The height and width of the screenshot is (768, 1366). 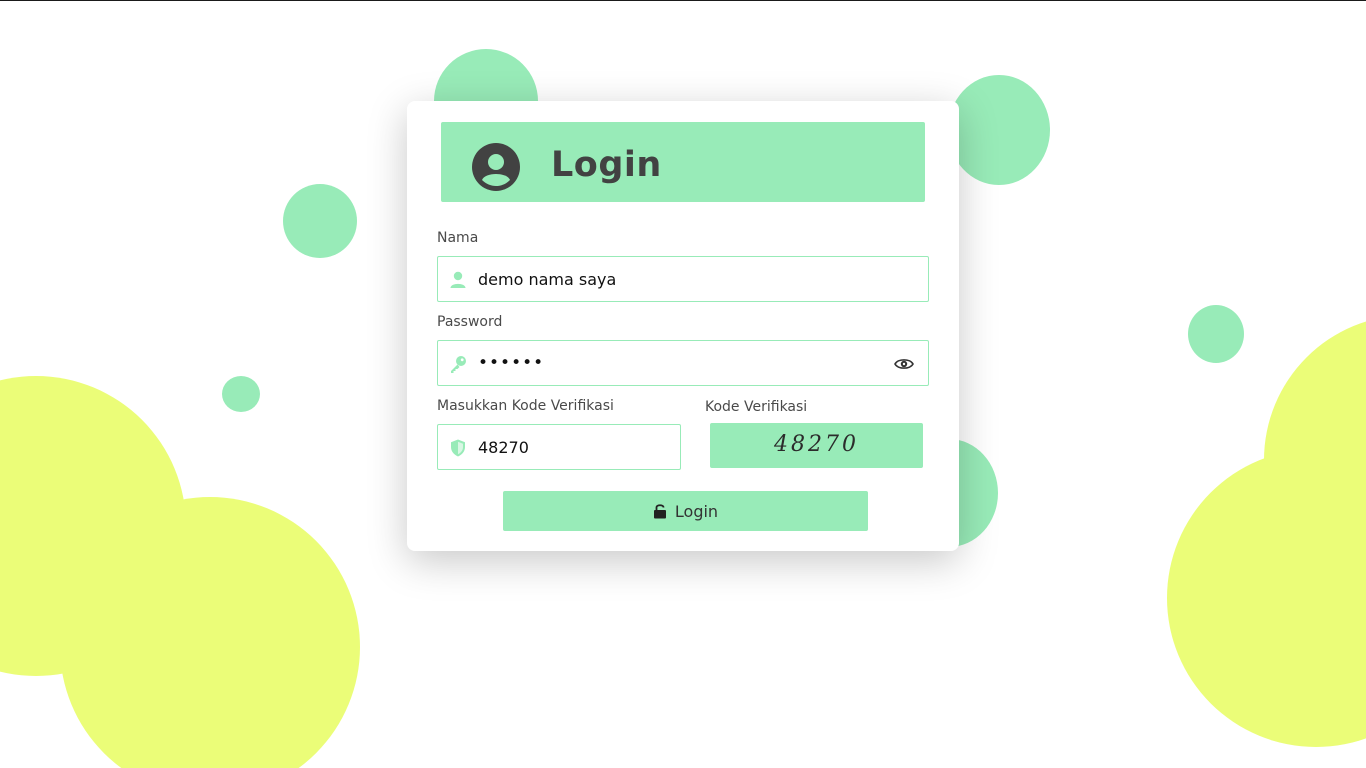 What do you see at coordinates (696, 511) in the screenshot?
I see `login-button-label: Login` at bounding box center [696, 511].